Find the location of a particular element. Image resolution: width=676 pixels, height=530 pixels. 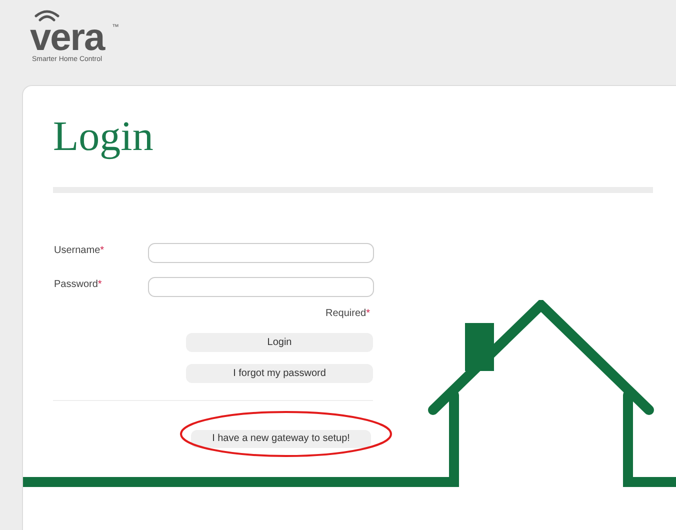

password-field is located at coordinates (261, 287).